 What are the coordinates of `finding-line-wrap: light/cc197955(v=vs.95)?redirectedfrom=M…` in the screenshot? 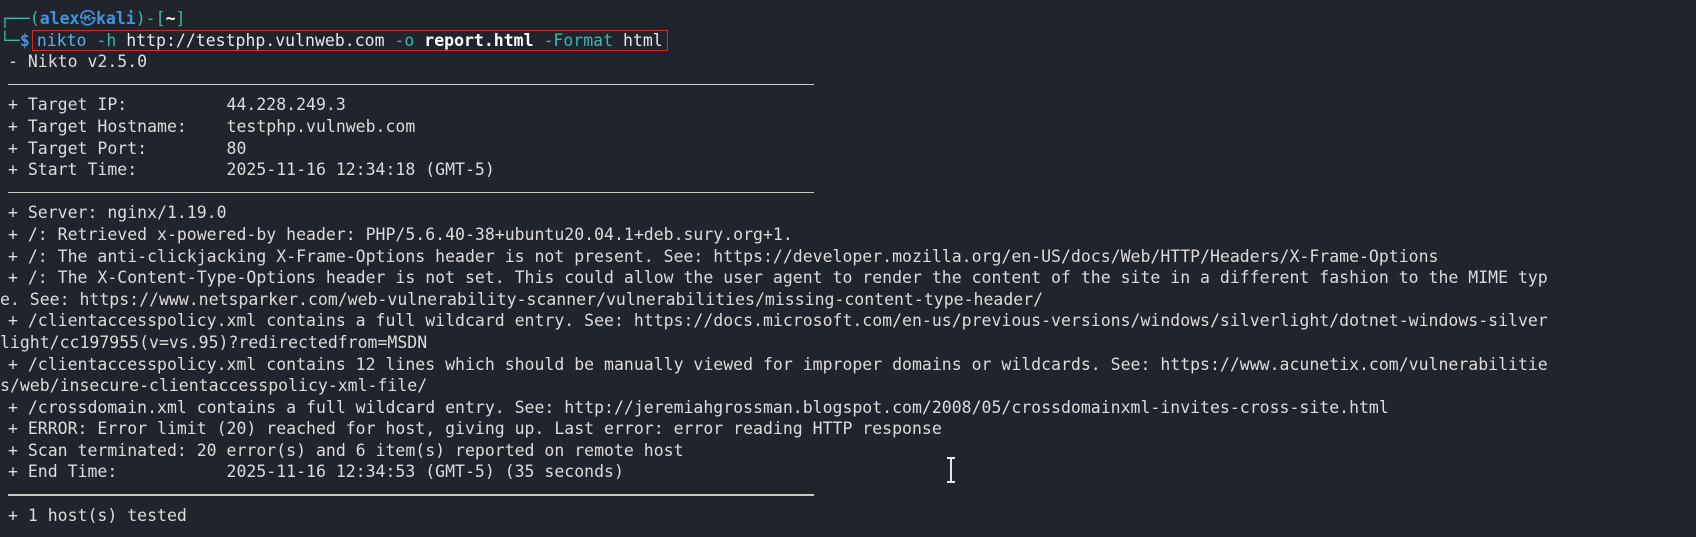 It's located at (214, 342).